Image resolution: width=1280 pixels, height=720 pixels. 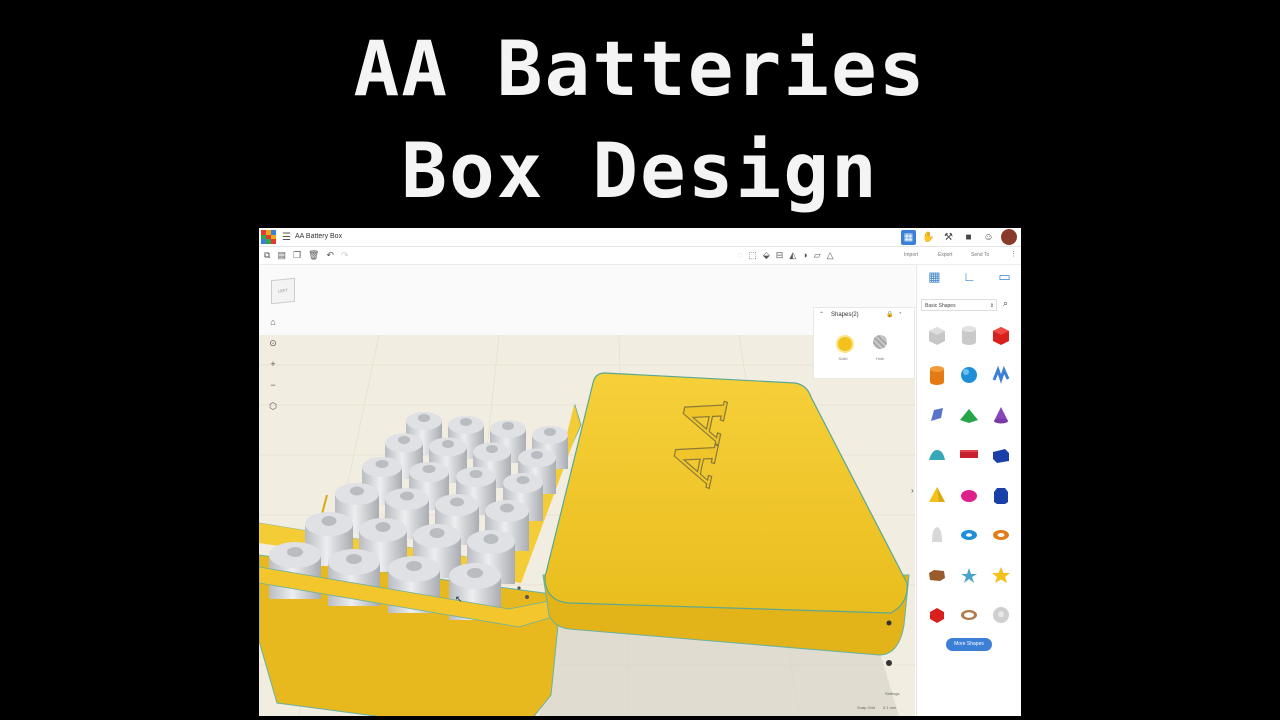 What do you see at coordinates (937, 415) in the screenshot?
I see `graph-shape` at bounding box center [937, 415].